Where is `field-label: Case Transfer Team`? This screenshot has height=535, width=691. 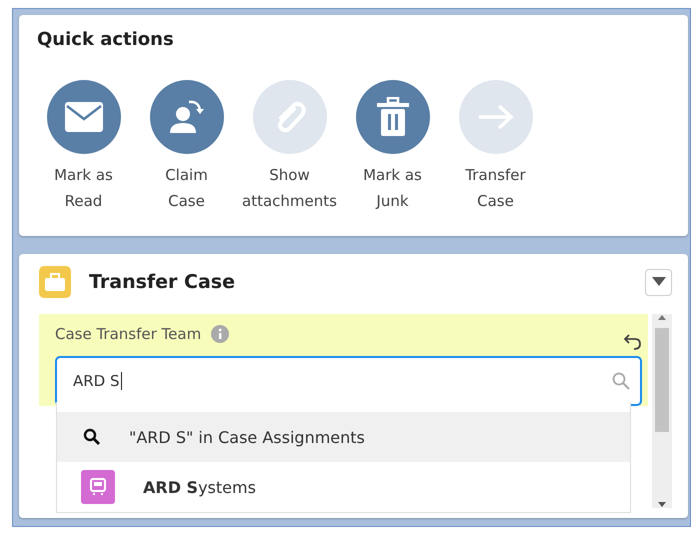 field-label: Case Transfer Team is located at coordinates (128, 334).